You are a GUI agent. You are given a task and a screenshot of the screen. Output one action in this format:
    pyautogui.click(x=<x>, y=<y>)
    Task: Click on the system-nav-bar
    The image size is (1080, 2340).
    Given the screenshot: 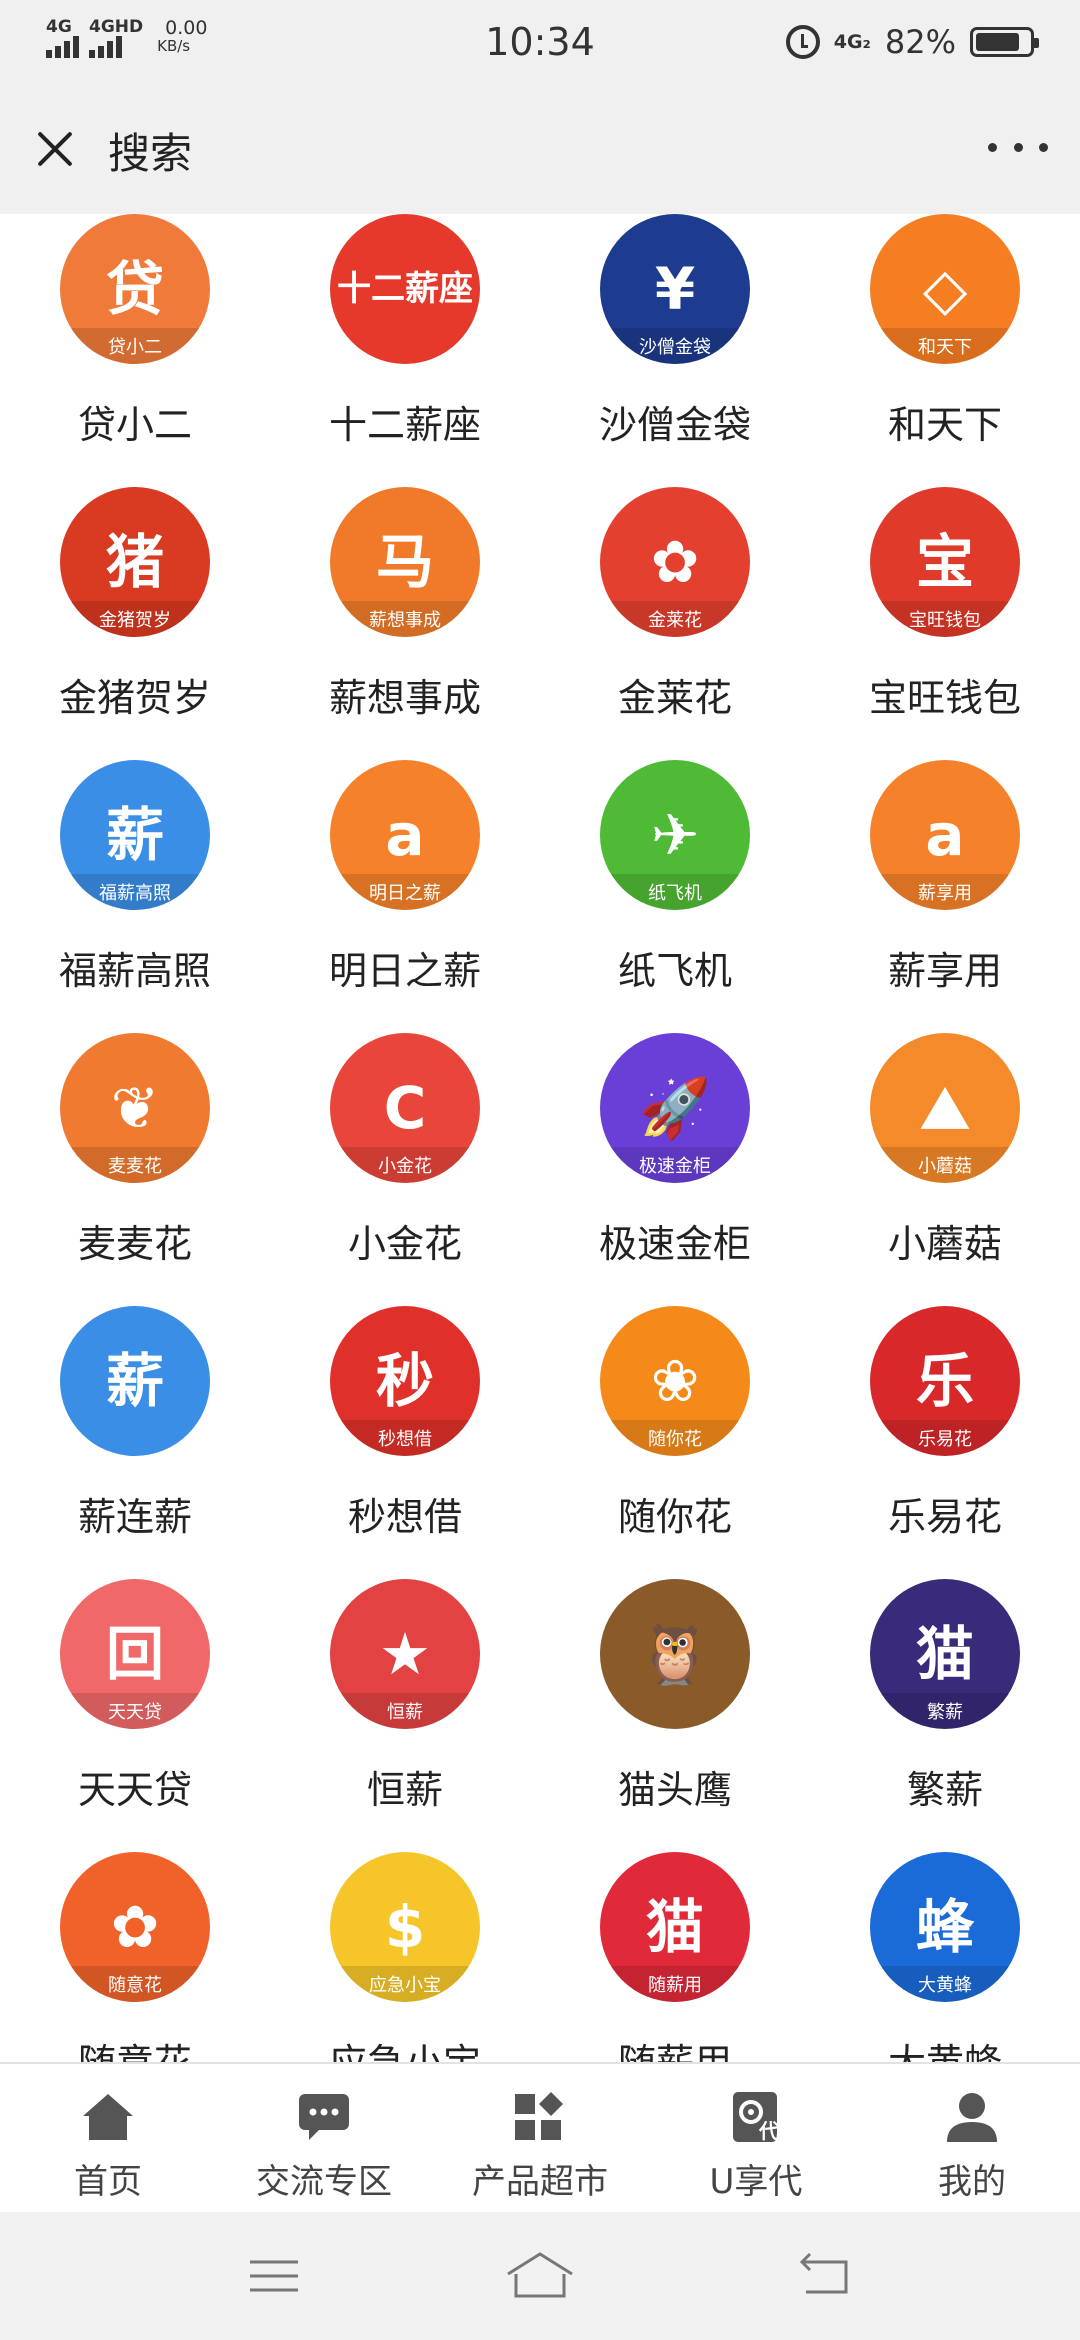 What is the action you would take?
    pyautogui.click(x=540, y=2276)
    